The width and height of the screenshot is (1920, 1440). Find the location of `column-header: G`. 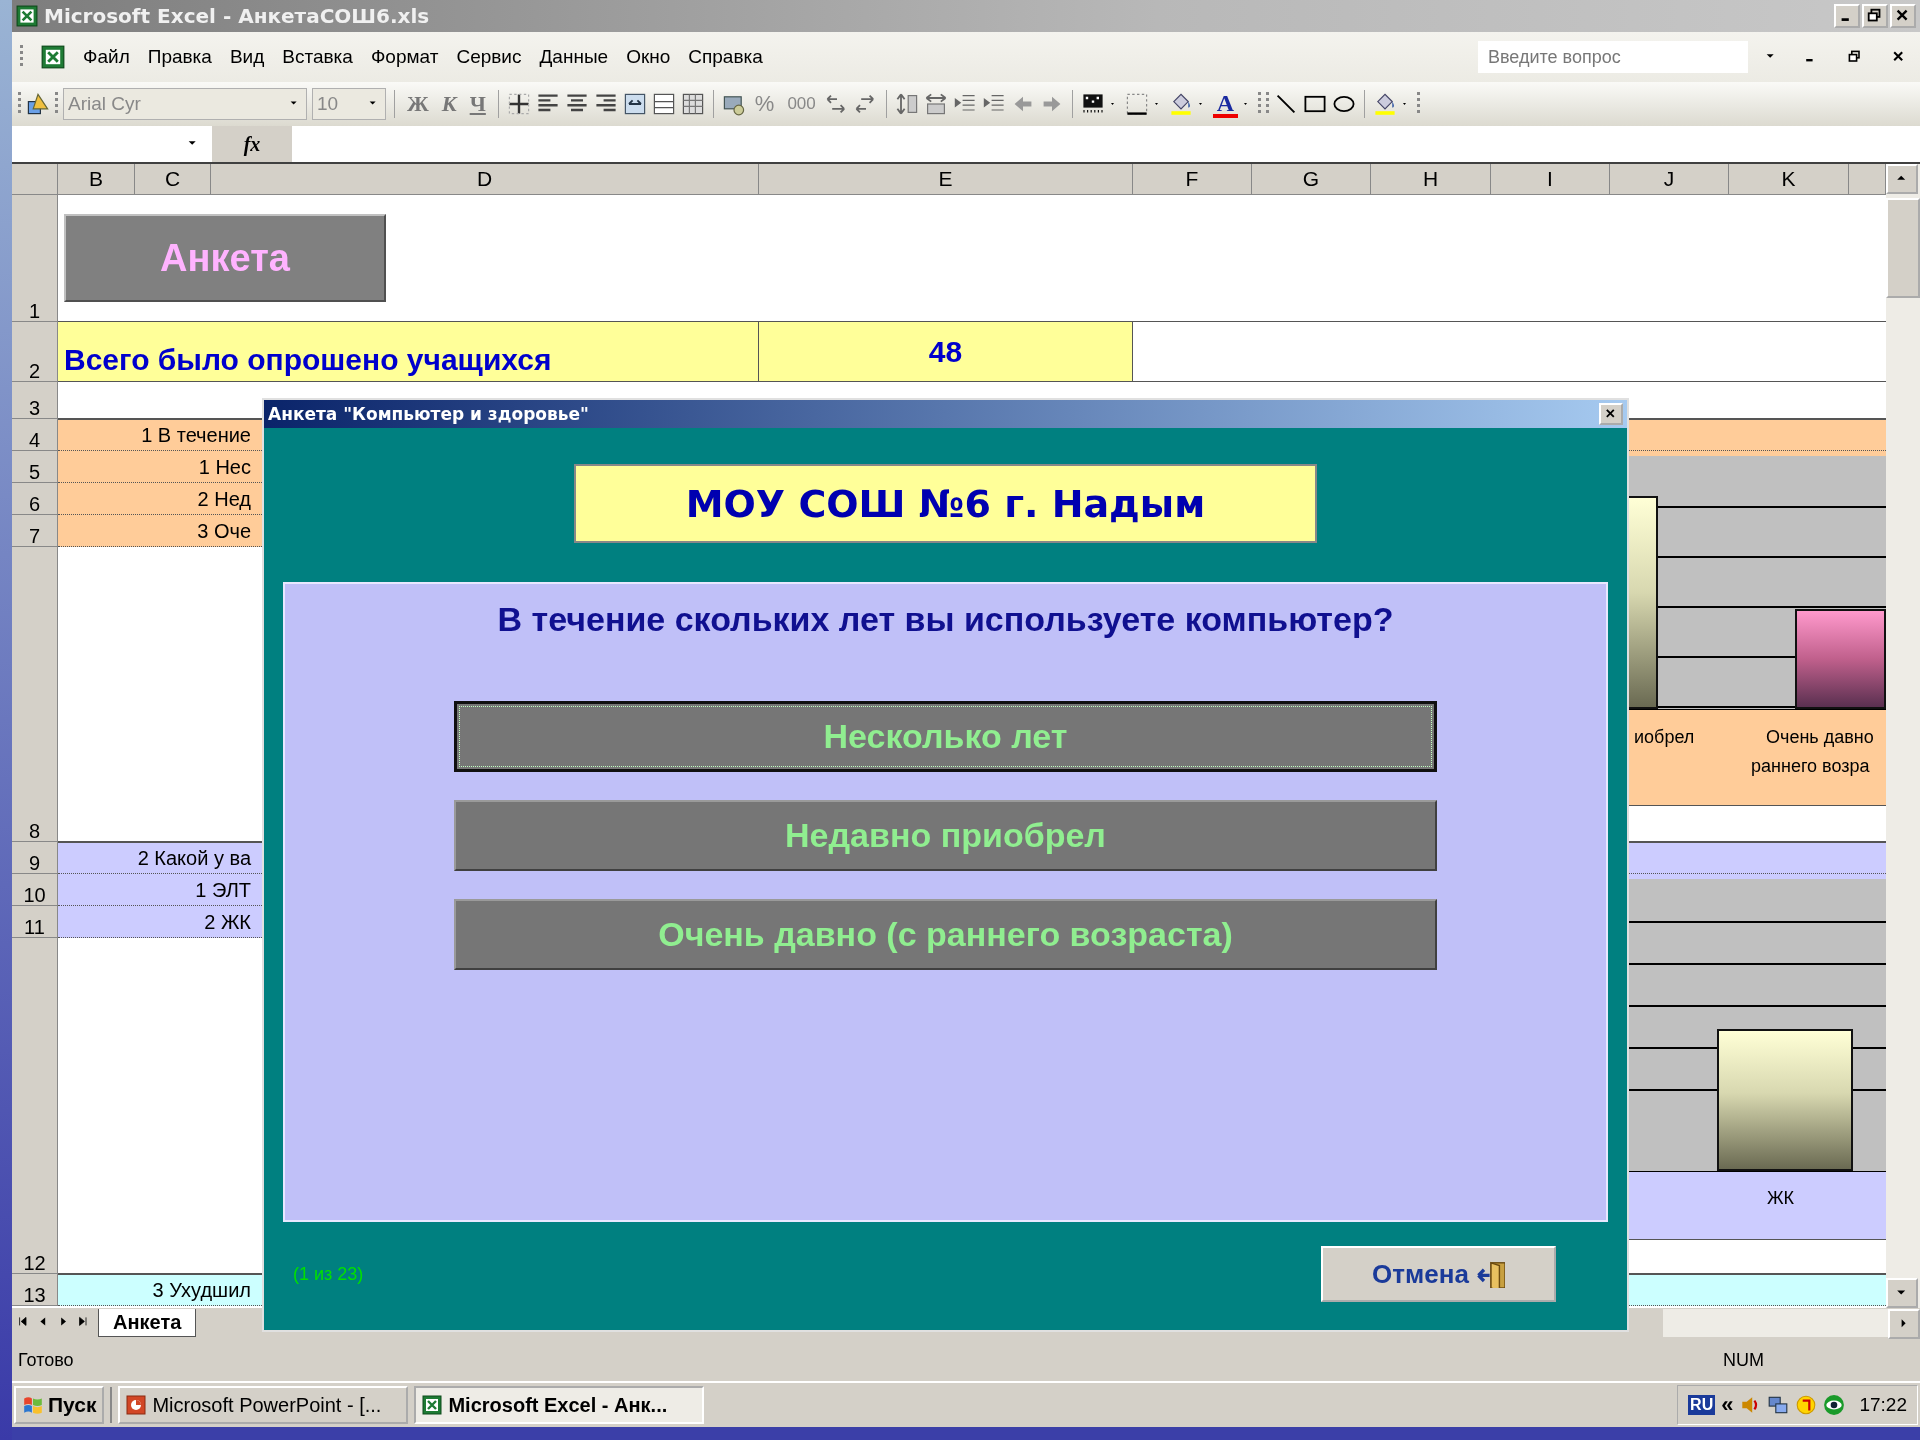

column-header: G is located at coordinates (1311, 179).